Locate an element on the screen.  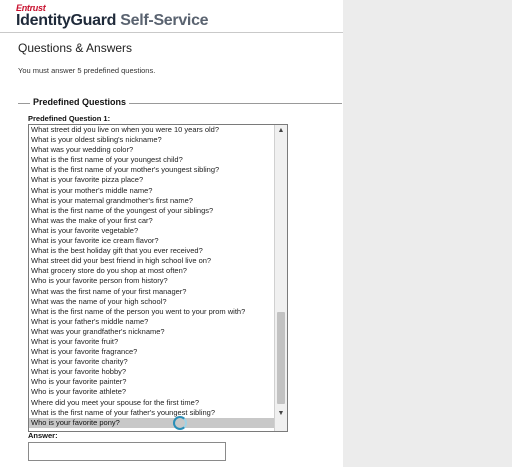
scroll-up-arrow-icon: ▲ is located at coordinates (281, 130).